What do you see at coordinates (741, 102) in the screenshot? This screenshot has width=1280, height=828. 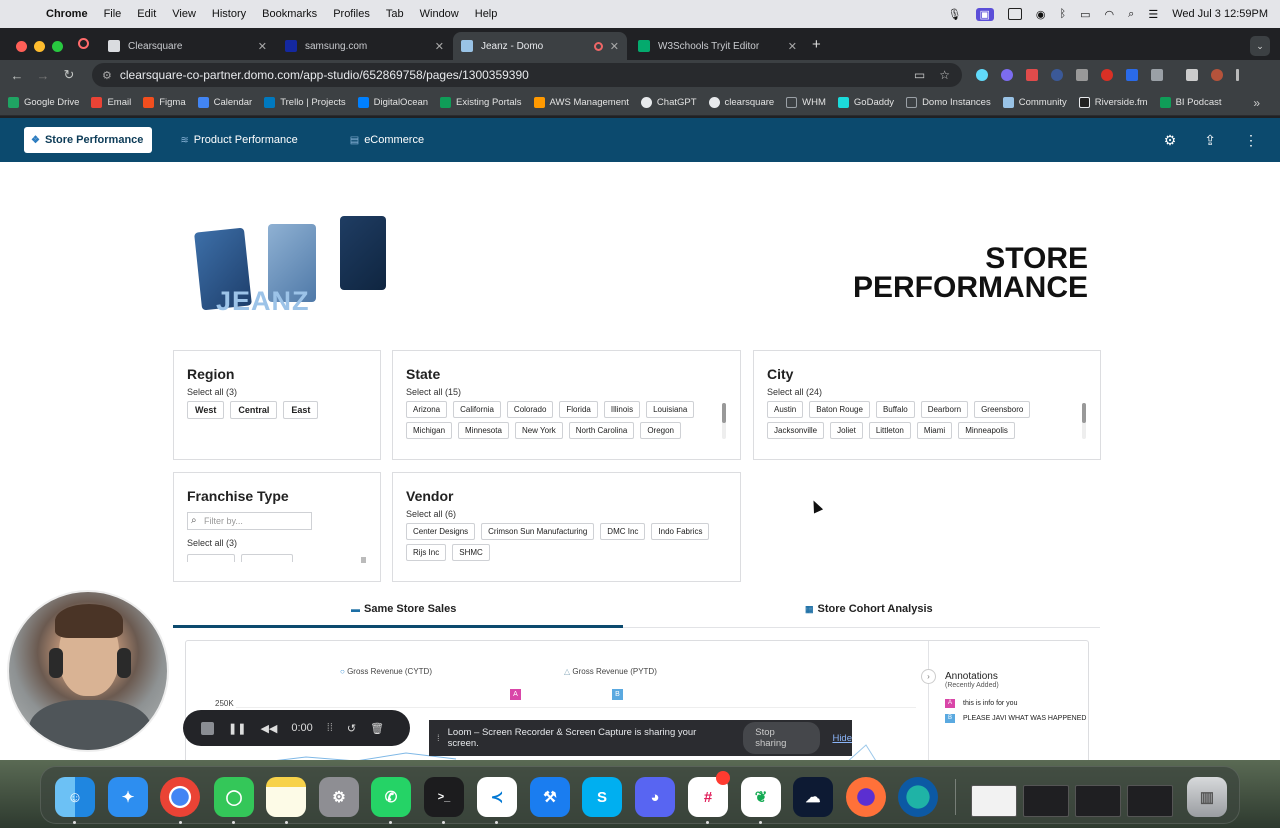 I see `bookmark-clearsquare: clearsquare` at bounding box center [741, 102].